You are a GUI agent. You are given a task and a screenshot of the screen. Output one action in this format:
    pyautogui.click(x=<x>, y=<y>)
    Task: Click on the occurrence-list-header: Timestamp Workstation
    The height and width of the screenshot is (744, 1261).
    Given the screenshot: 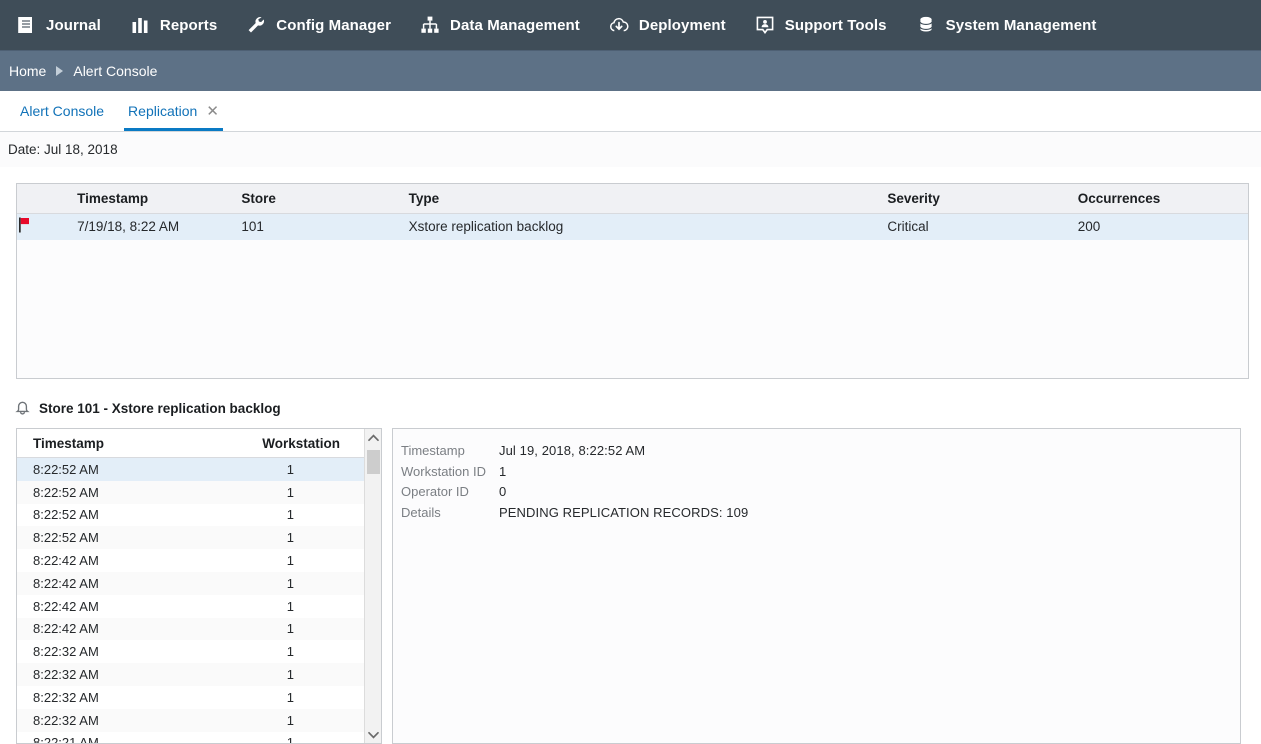 What is the action you would take?
    pyautogui.click(x=190, y=443)
    